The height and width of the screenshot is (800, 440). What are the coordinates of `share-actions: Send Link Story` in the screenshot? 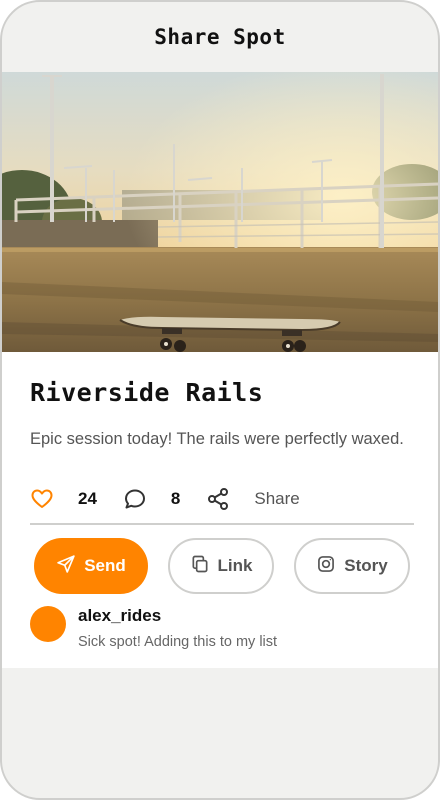 It's located at (223, 566).